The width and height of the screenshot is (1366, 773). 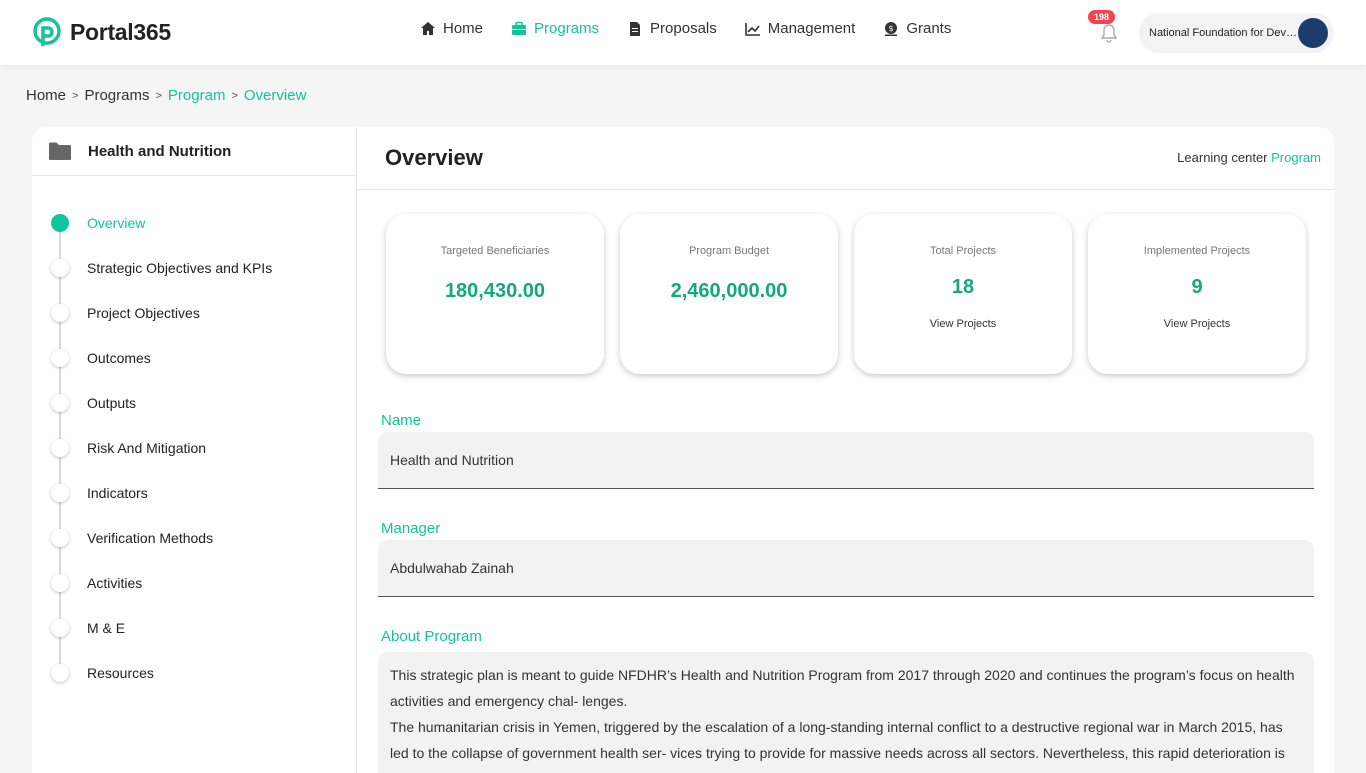 What do you see at coordinates (428, 28) in the screenshot?
I see `home-icon` at bounding box center [428, 28].